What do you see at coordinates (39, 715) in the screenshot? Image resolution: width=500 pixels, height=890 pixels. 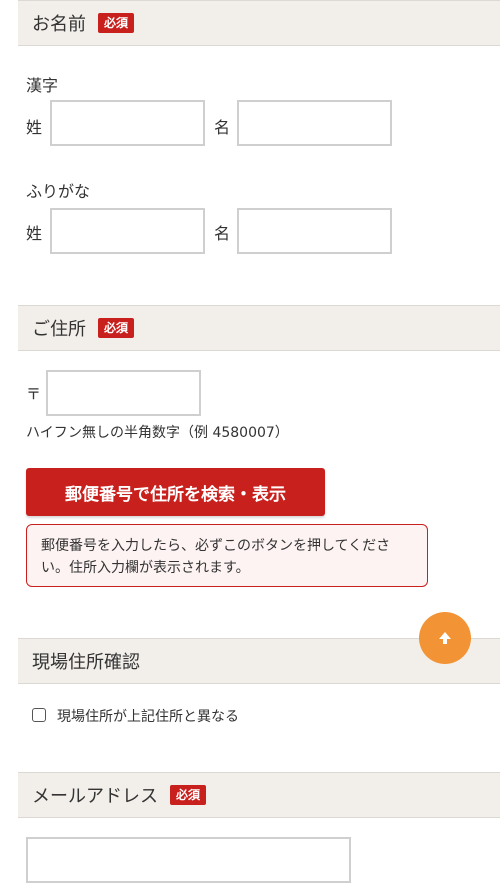 I see `site-address-checkbox` at bounding box center [39, 715].